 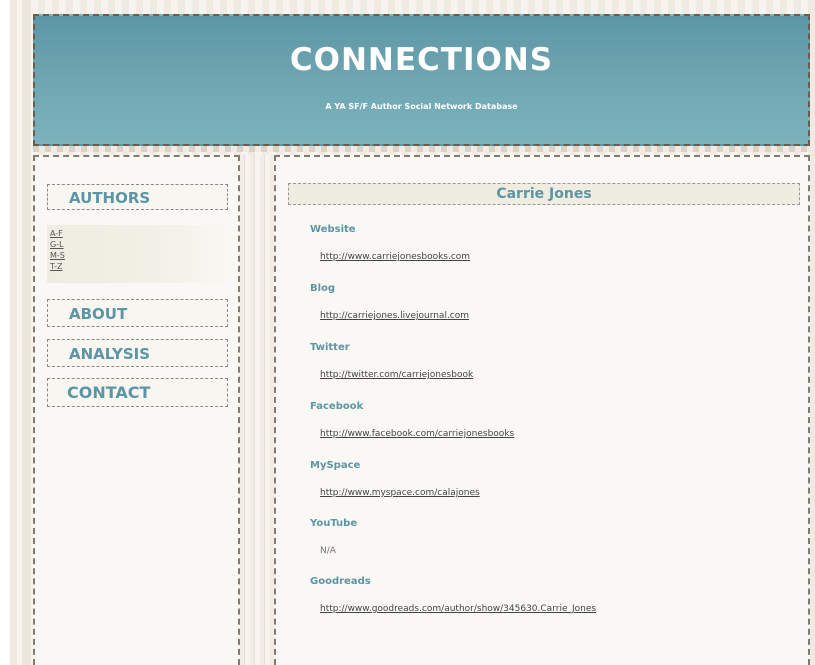 I want to click on facebook-label: Facebook, so click(x=337, y=406).